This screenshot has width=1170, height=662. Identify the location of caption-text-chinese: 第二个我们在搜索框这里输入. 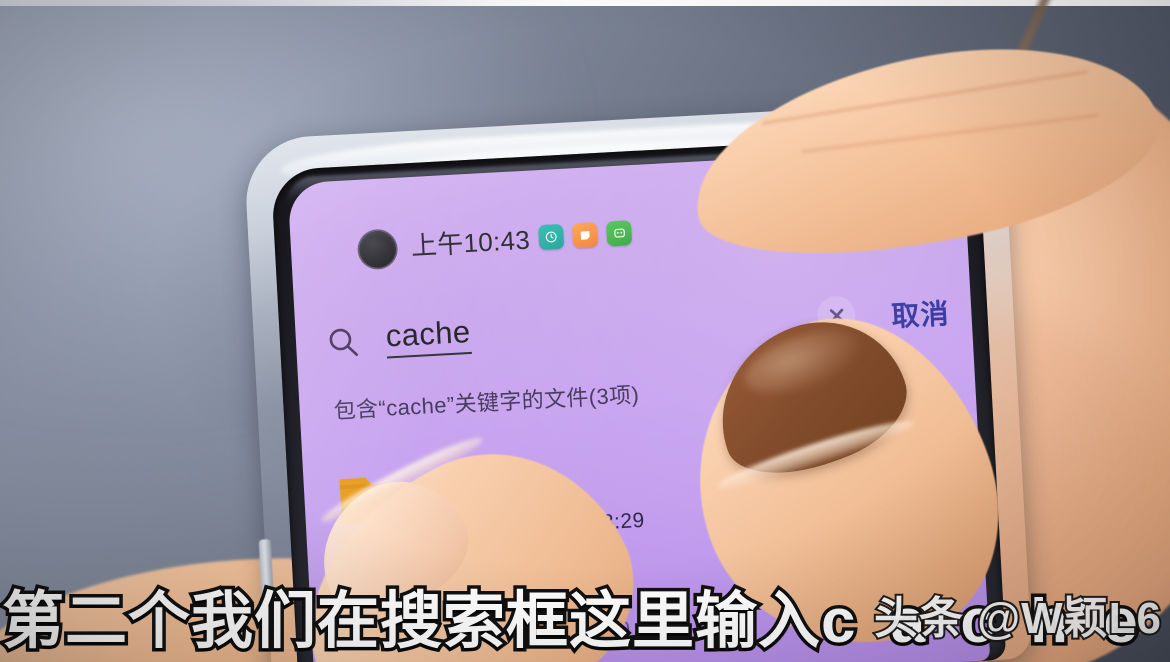
(412, 621).